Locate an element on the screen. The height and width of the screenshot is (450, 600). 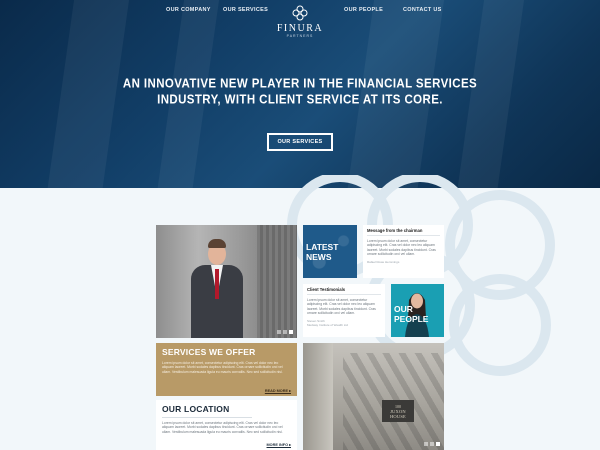
photo-column is located at coordinates (318, 396).